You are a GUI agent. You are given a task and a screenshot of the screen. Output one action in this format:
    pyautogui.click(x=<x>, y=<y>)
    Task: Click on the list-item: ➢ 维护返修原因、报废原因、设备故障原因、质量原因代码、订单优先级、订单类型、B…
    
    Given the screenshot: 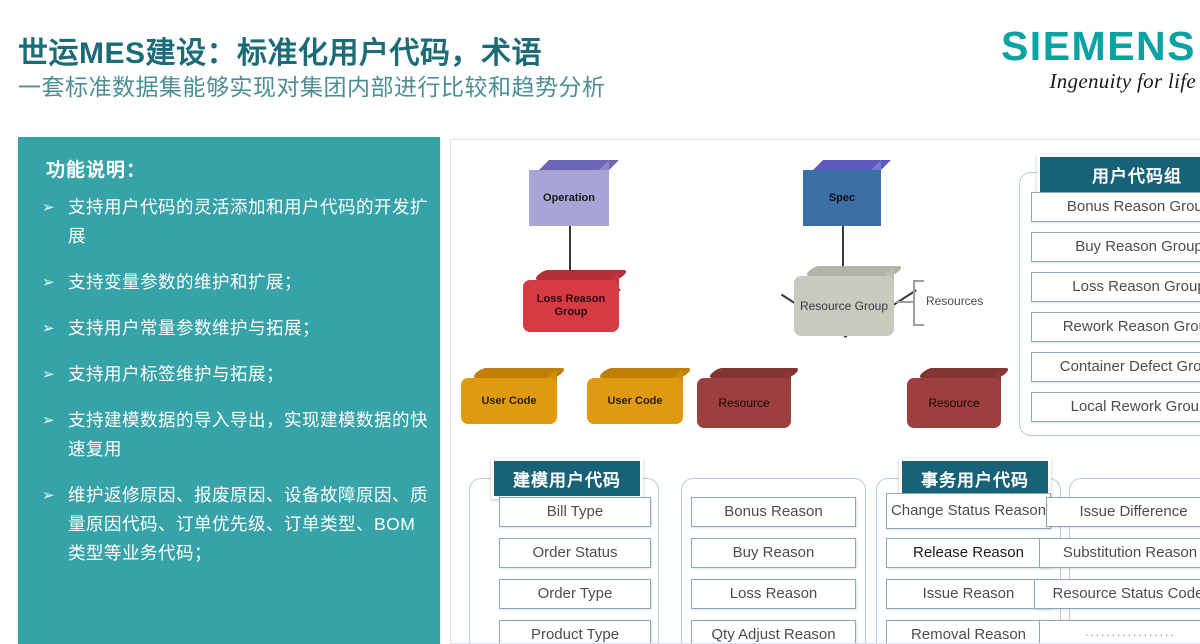 What is the action you would take?
    pyautogui.click(x=233, y=524)
    